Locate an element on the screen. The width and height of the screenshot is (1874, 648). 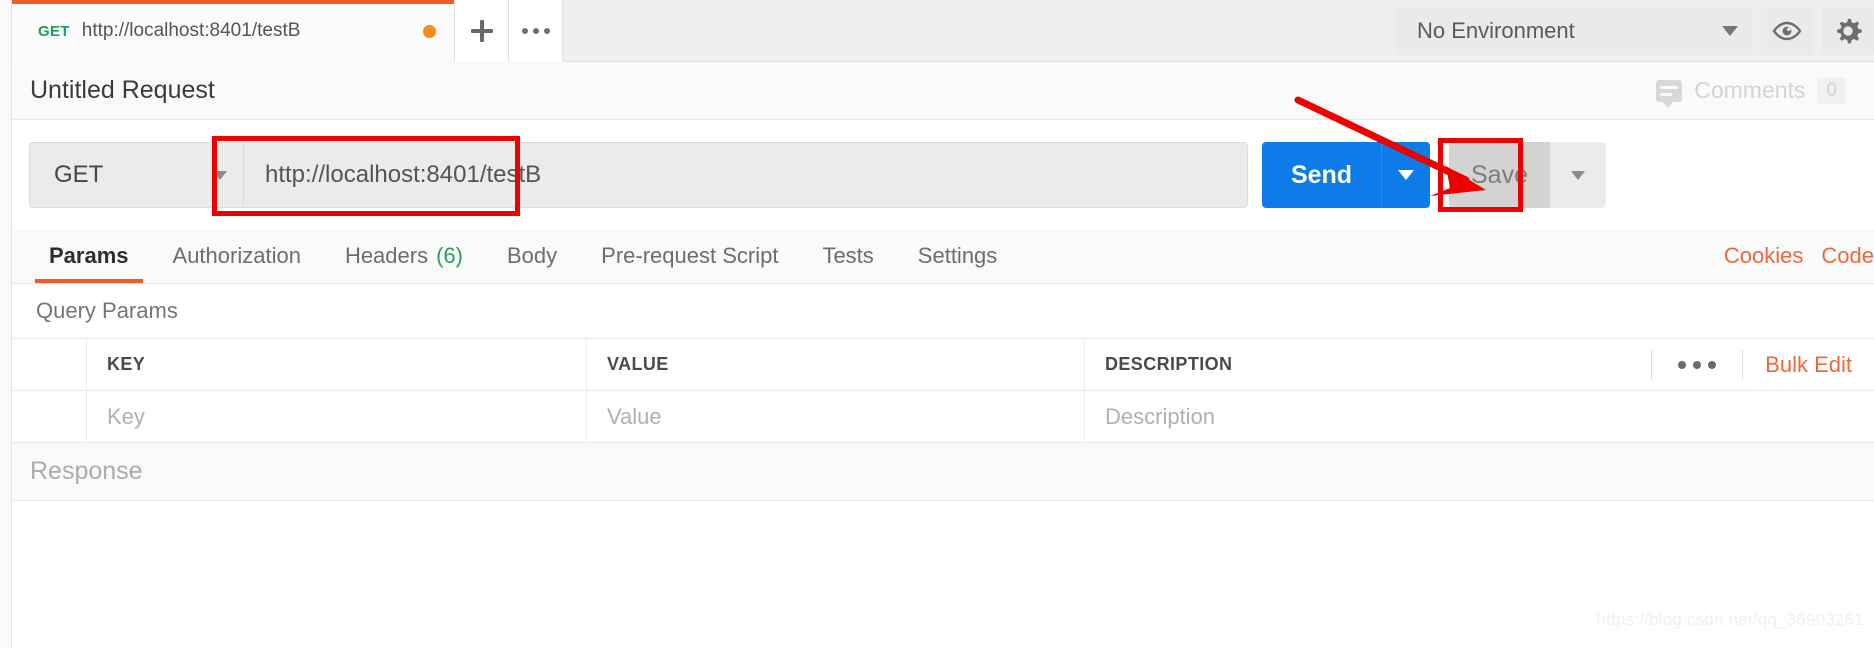
response-header: Response is located at coordinates (943, 472).